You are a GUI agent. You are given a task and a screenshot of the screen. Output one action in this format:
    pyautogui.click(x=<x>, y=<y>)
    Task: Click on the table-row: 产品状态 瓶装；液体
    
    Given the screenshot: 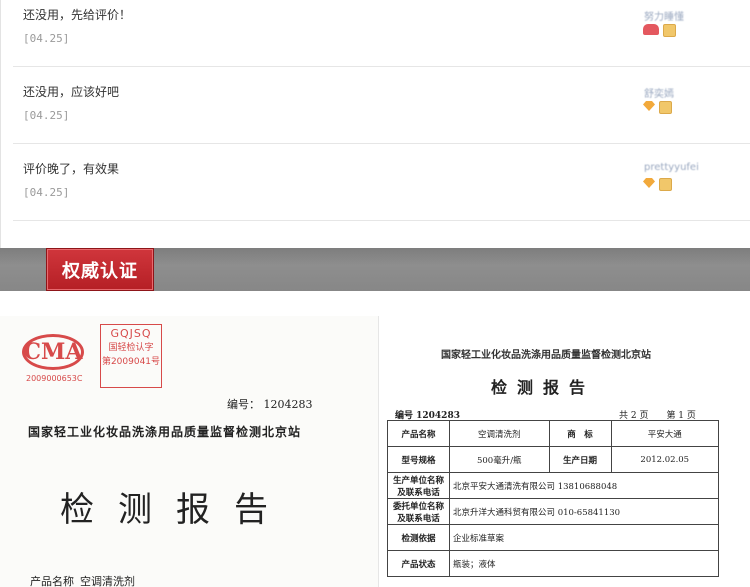 What is the action you would take?
    pyautogui.click(x=553, y=563)
    